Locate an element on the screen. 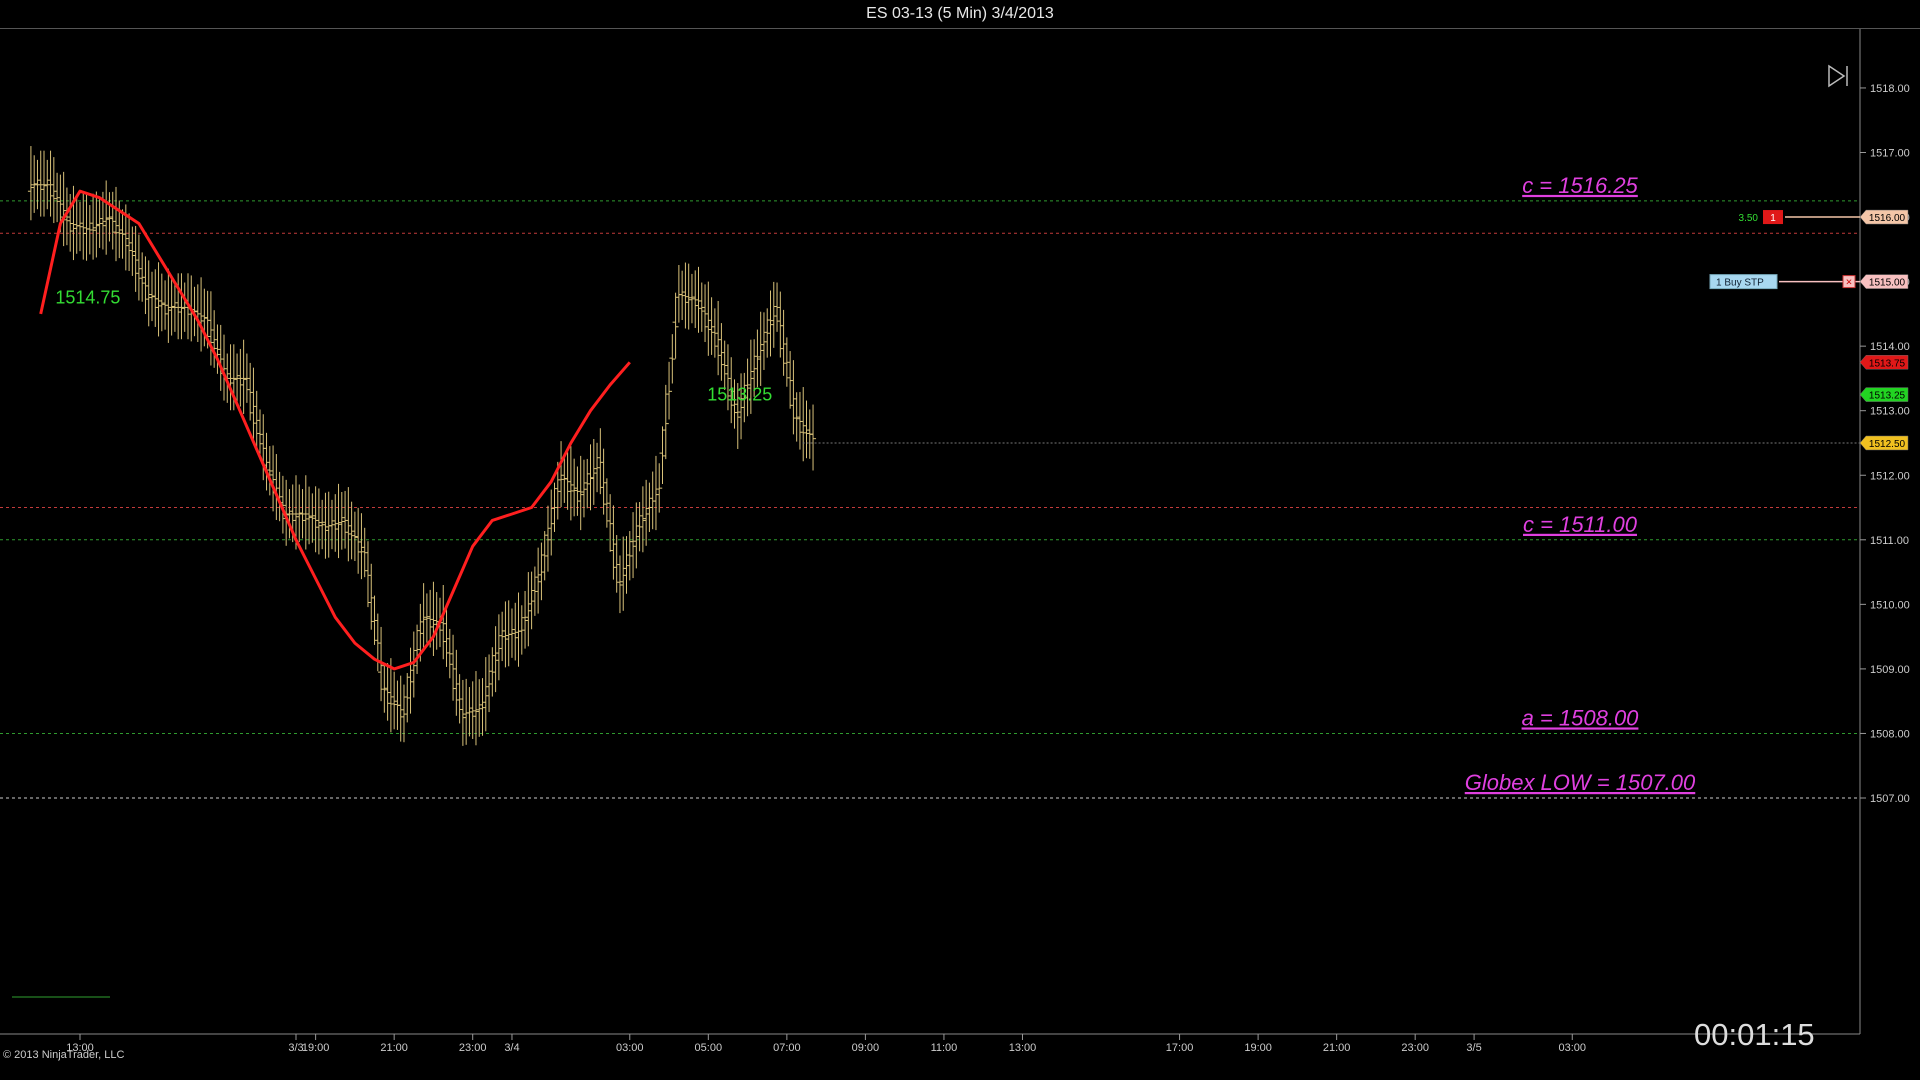 The height and width of the screenshot is (1080, 1920). y-tick-label: 1512.00 is located at coordinates (1890, 476).